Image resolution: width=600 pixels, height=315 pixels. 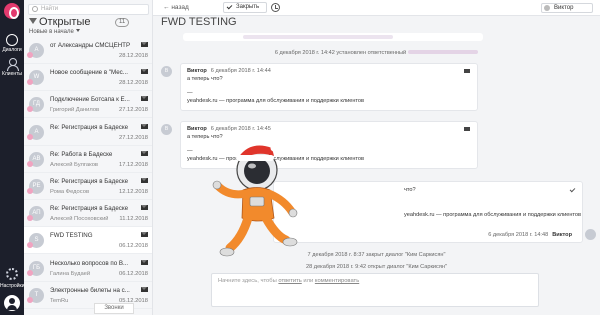 I want to click on close-label: Закрыть, so click(x=248, y=7).